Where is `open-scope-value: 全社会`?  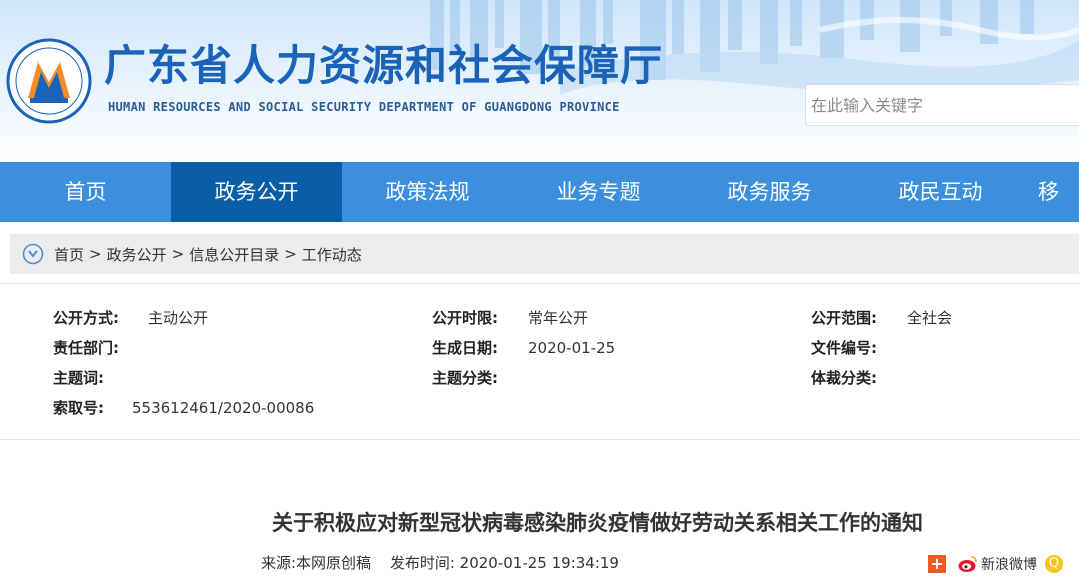
open-scope-value: 全社会 is located at coordinates (930, 318).